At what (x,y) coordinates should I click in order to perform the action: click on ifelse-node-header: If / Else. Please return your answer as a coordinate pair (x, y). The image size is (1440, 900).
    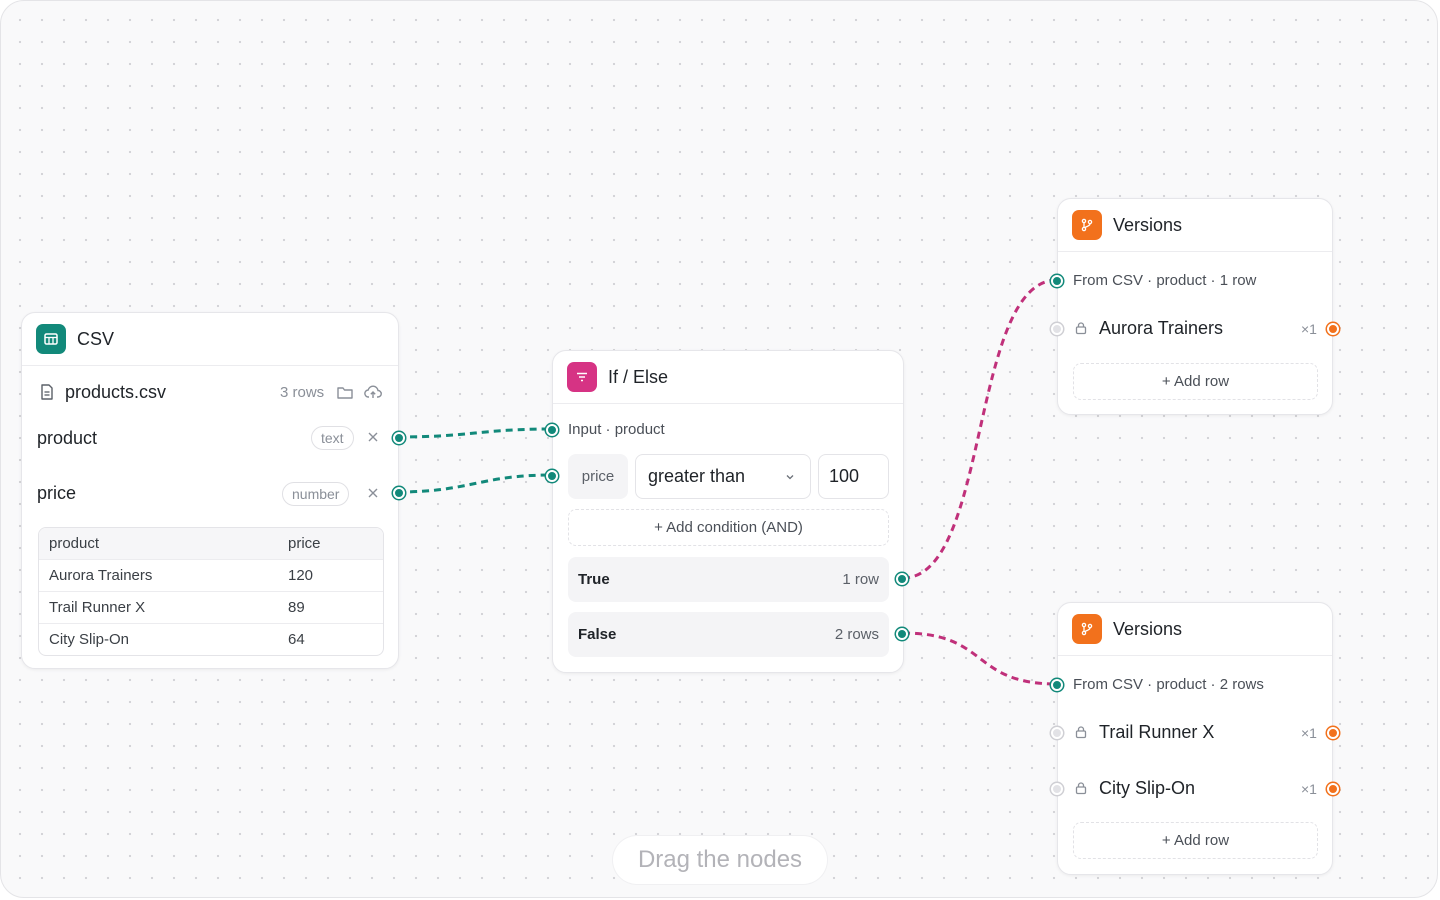
    Looking at the image, I should click on (728, 377).